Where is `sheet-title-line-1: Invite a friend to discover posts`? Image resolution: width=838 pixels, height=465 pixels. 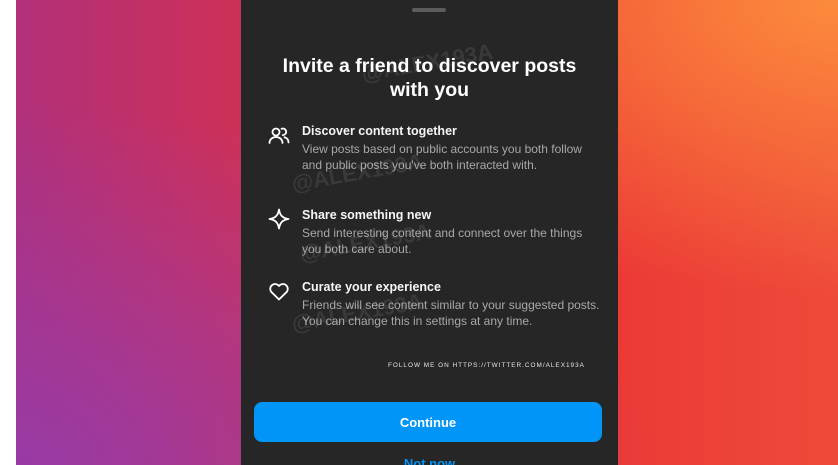
sheet-title-line-1: Invite a friend to discover posts is located at coordinates (429, 66).